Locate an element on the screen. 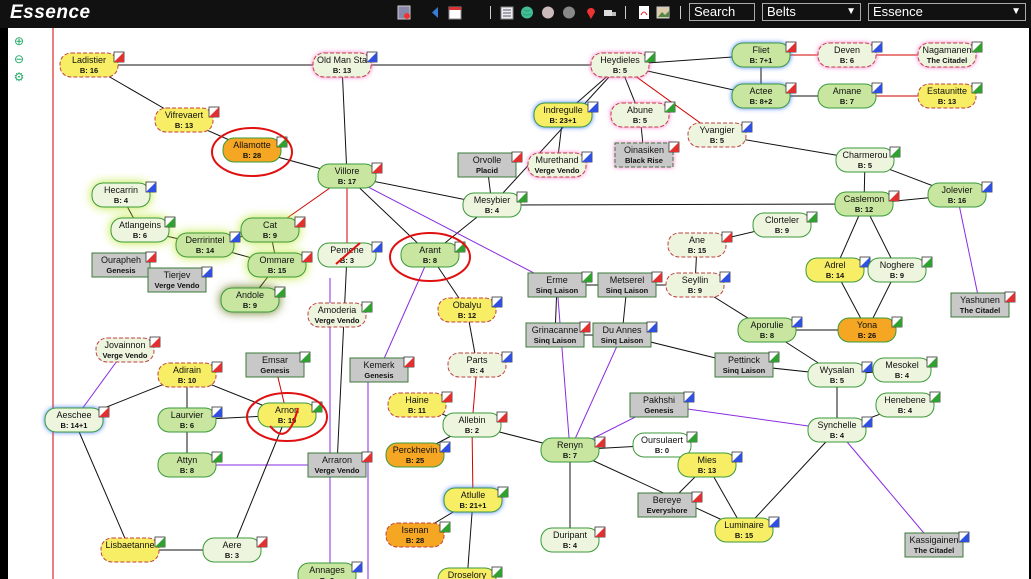 The image size is (1031, 579). system-node-oldmanstar: Old Man StaB: 13 is located at coordinates (345, 64).